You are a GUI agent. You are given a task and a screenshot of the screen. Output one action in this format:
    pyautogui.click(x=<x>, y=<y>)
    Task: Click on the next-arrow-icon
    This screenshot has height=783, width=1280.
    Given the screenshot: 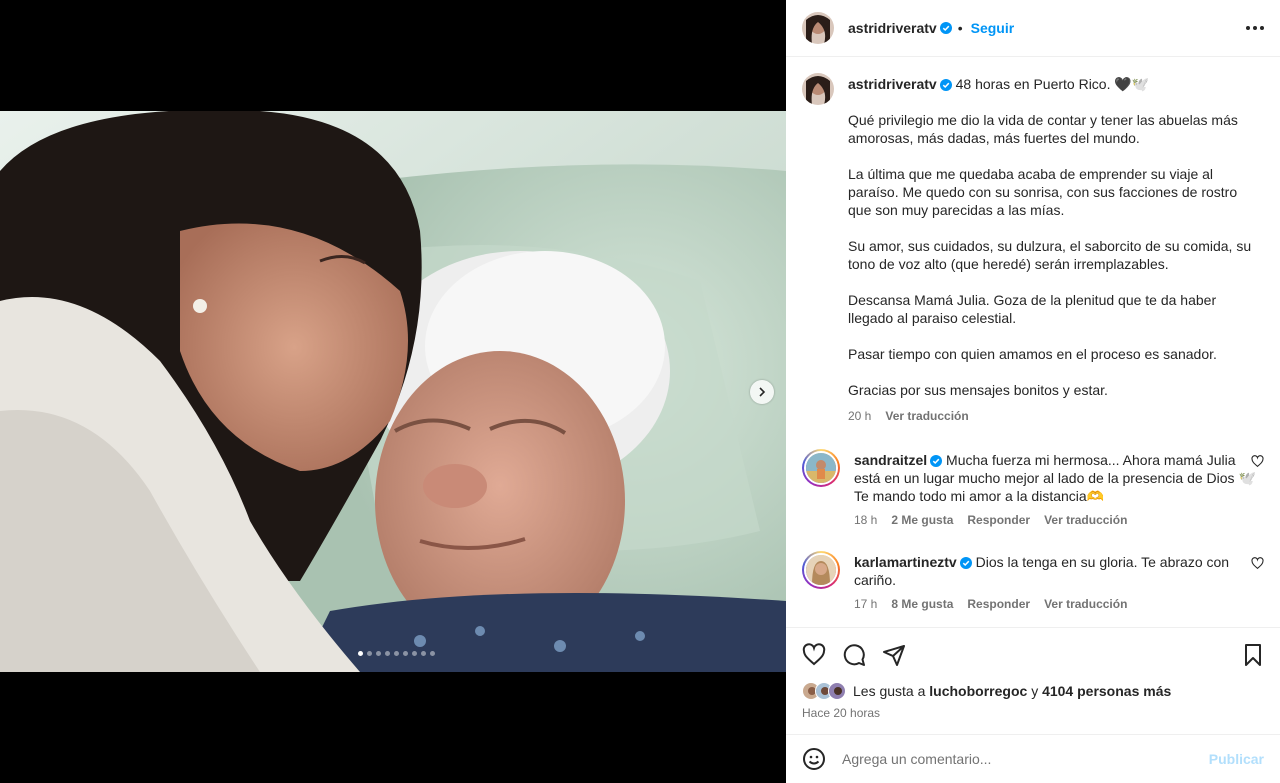 What is the action you would take?
    pyautogui.click(x=762, y=392)
    